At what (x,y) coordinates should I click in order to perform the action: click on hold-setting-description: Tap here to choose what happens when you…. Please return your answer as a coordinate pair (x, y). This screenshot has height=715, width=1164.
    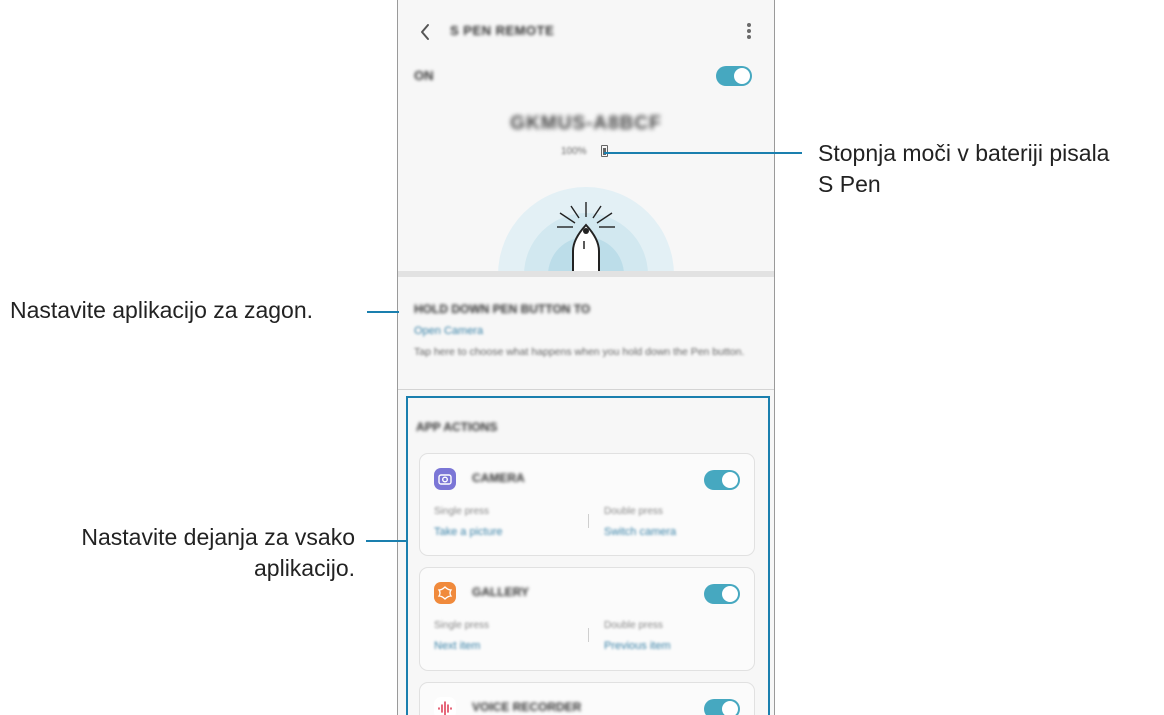
    Looking at the image, I should click on (579, 352).